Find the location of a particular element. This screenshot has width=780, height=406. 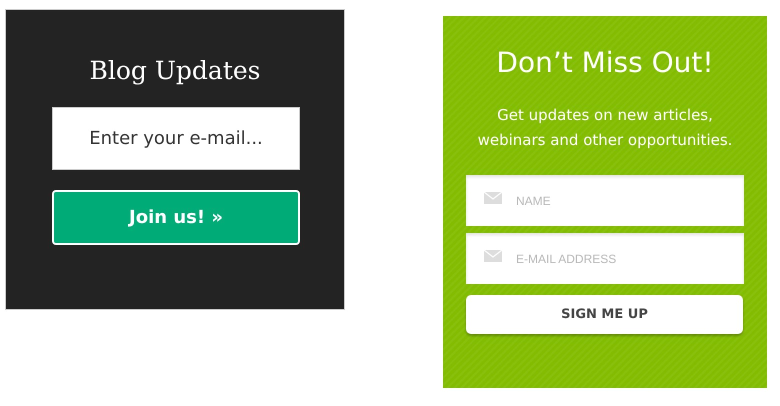

text-field: NAME is located at coordinates (605, 200).